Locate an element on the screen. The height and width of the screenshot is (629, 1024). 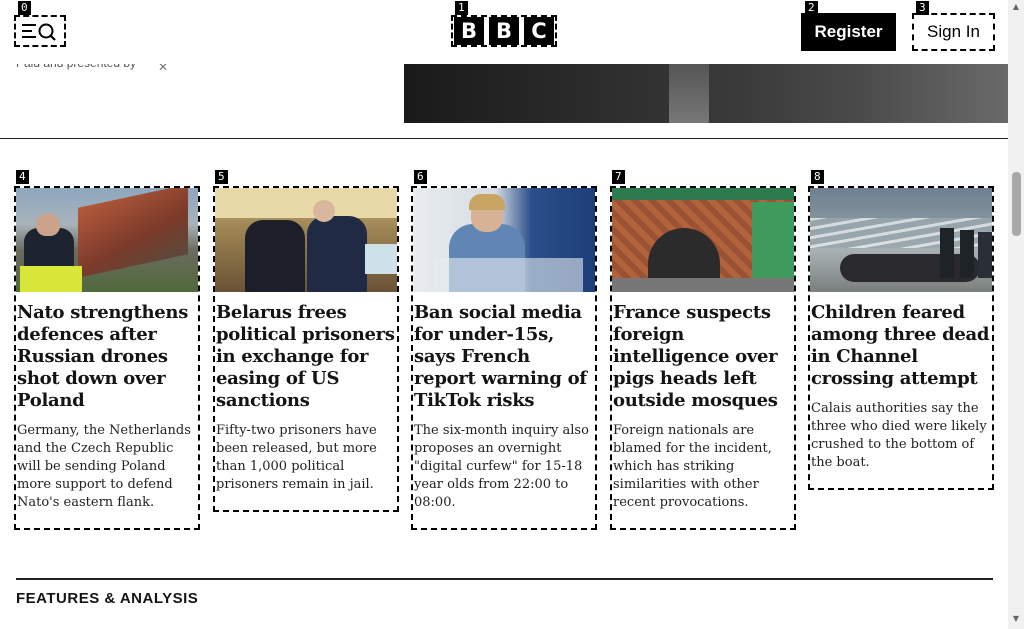
header-bar: B B C Register Sign In is located at coordinates (504, 32).